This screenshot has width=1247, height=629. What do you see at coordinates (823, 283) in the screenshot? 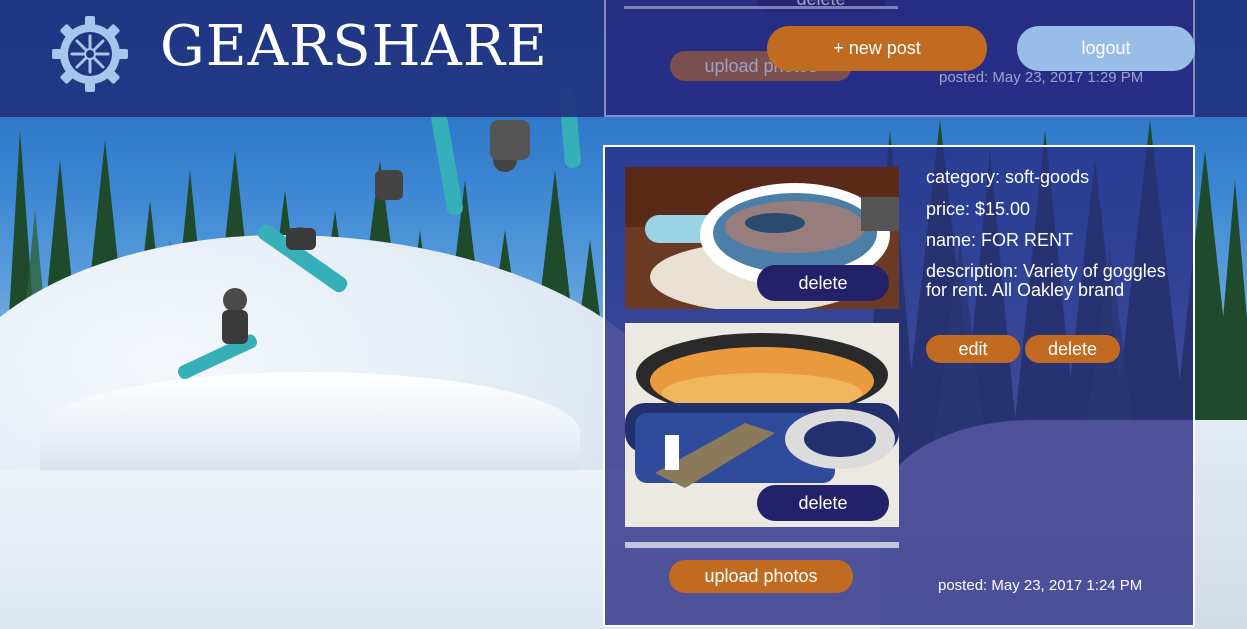
I see `photo-1-delete-button: delete` at bounding box center [823, 283].